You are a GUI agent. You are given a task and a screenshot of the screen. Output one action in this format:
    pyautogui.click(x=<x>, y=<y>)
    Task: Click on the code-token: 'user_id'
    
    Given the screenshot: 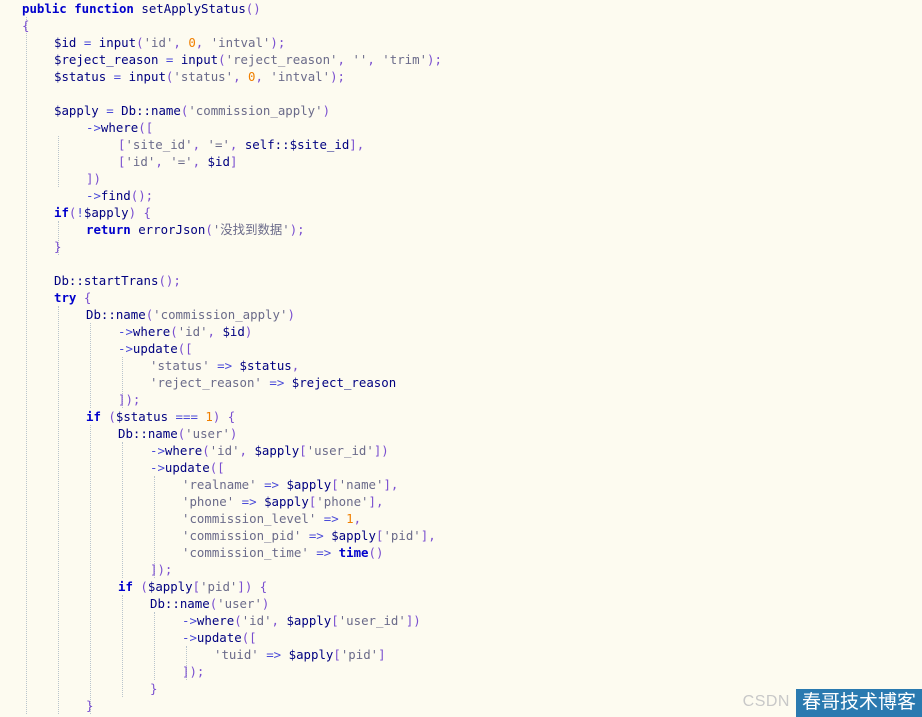 What is the action you would take?
    pyautogui.click(x=372, y=620)
    